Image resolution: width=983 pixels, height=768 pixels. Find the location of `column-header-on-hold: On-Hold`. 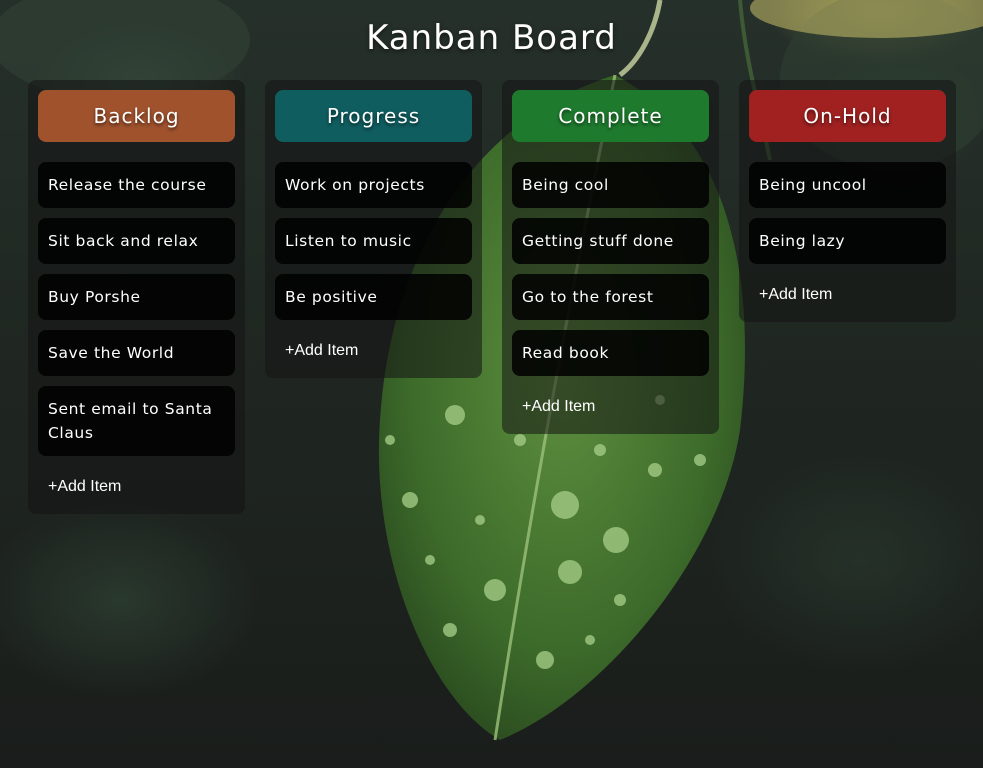

column-header-on-hold: On-Hold is located at coordinates (847, 116).